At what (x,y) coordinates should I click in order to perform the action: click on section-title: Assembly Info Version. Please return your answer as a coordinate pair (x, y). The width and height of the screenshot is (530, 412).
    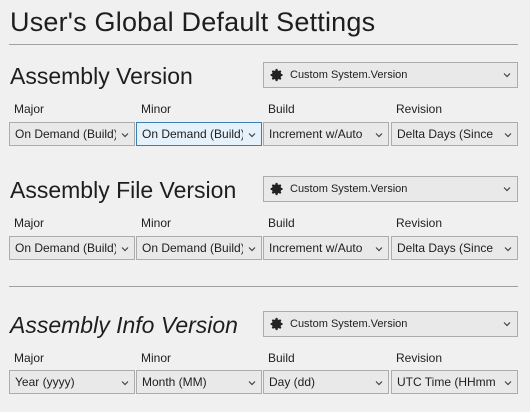
    Looking at the image, I should click on (124, 325).